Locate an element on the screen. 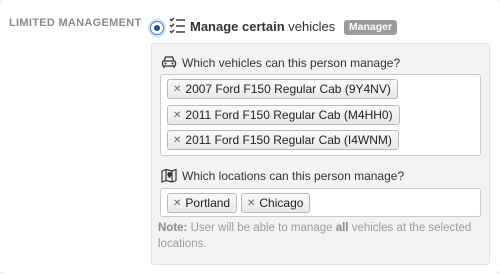 This screenshot has height=274, width=500. vehicles-question: Which vehicles can this person manage? is located at coordinates (291, 63).